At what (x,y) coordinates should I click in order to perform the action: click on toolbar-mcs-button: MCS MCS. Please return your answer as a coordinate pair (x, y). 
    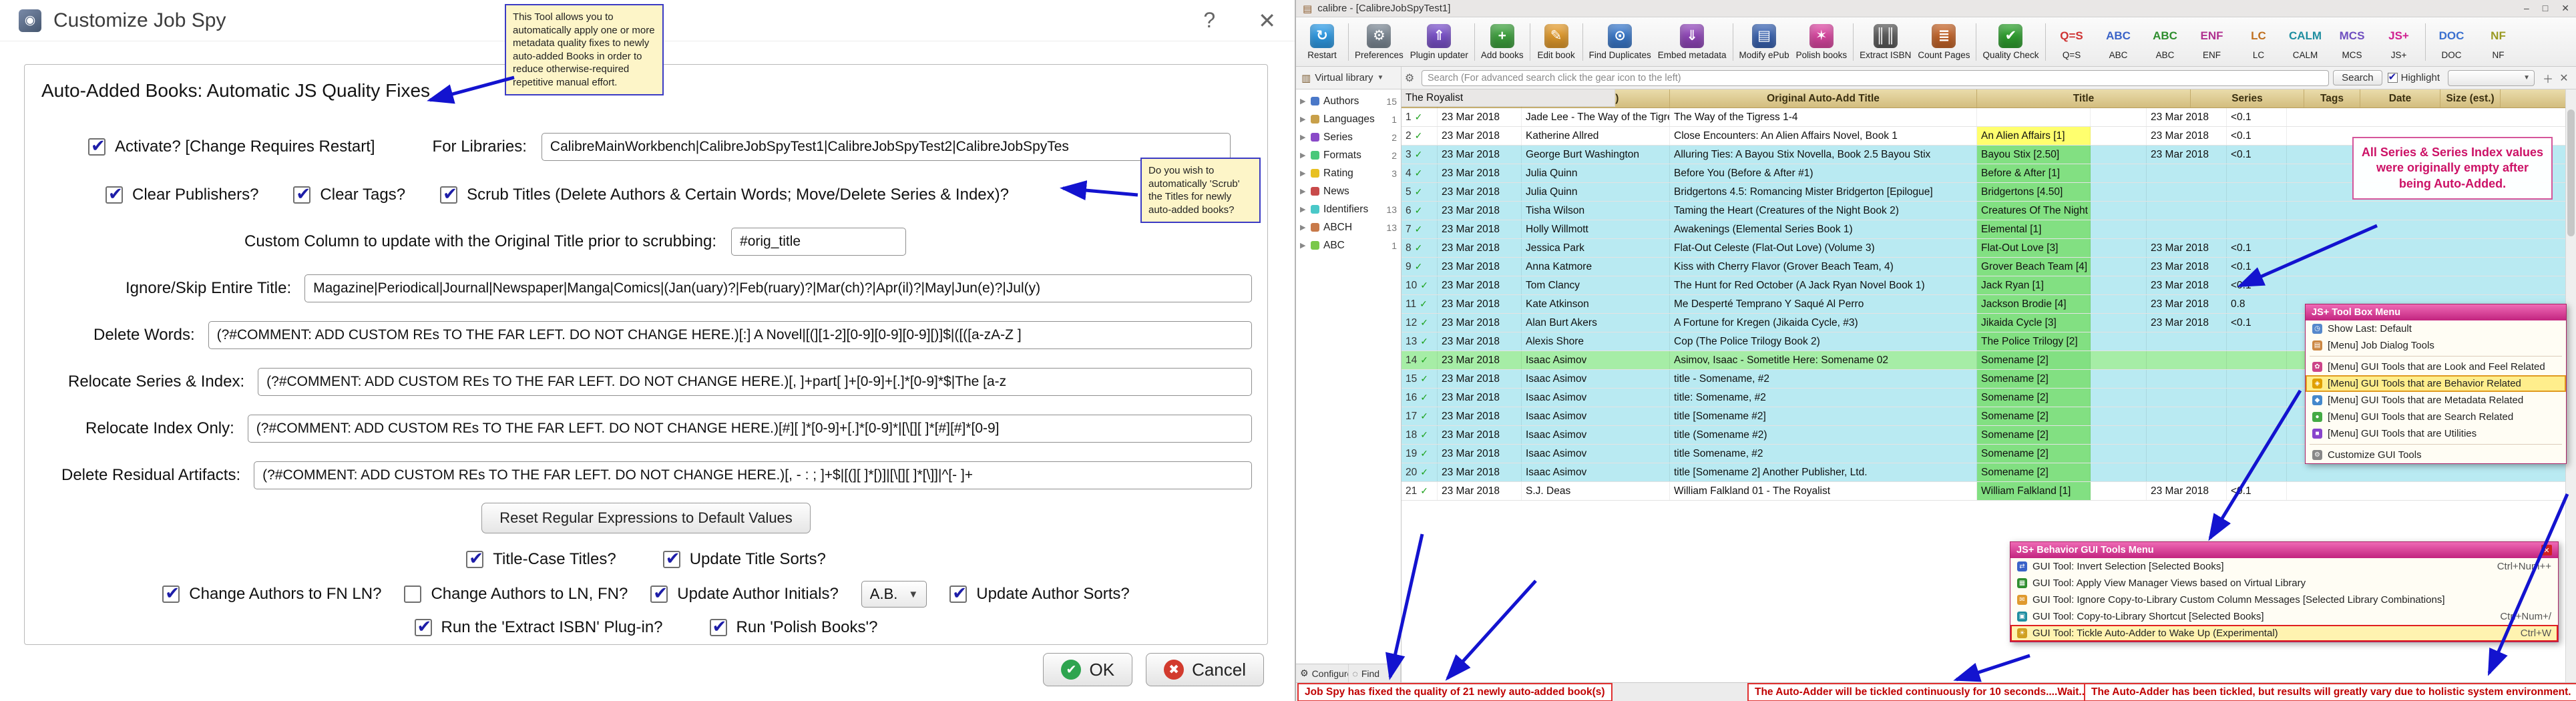
    Looking at the image, I should click on (2352, 42).